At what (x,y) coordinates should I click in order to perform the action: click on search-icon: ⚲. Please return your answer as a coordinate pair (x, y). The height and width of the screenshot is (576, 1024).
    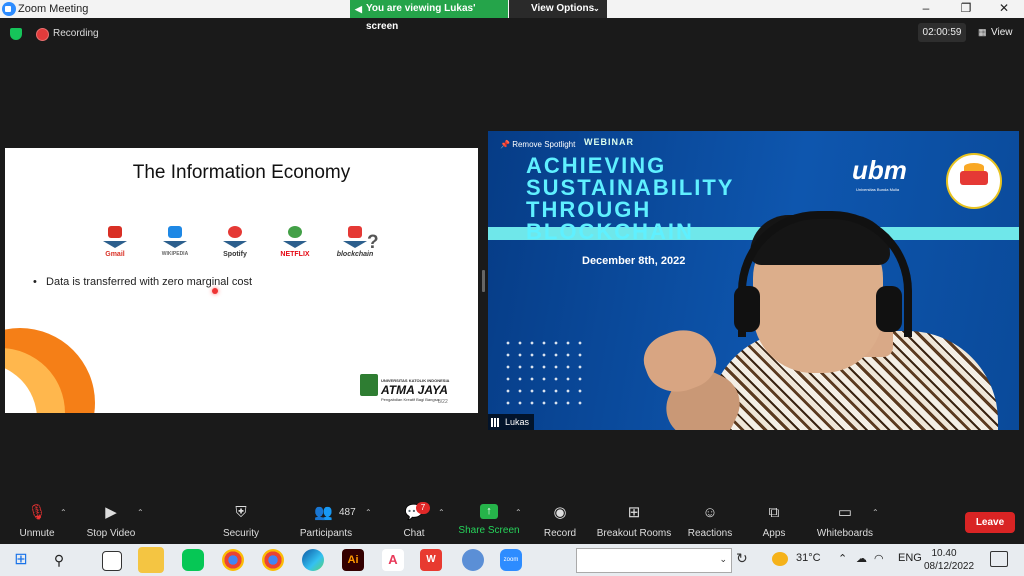
    Looking at the image, I should click on (59, 560).